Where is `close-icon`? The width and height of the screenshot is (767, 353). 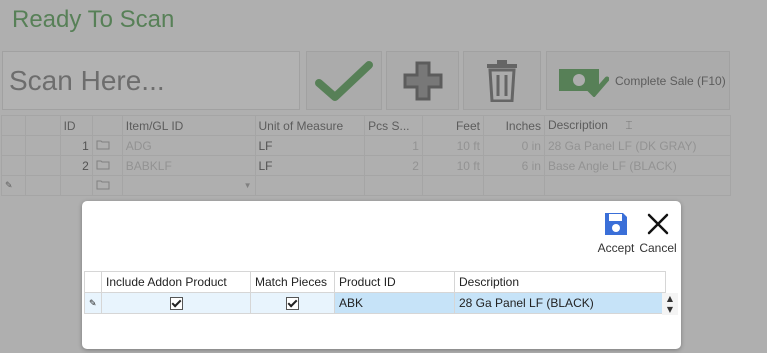 close-icon is located at coordinates (658, 224).